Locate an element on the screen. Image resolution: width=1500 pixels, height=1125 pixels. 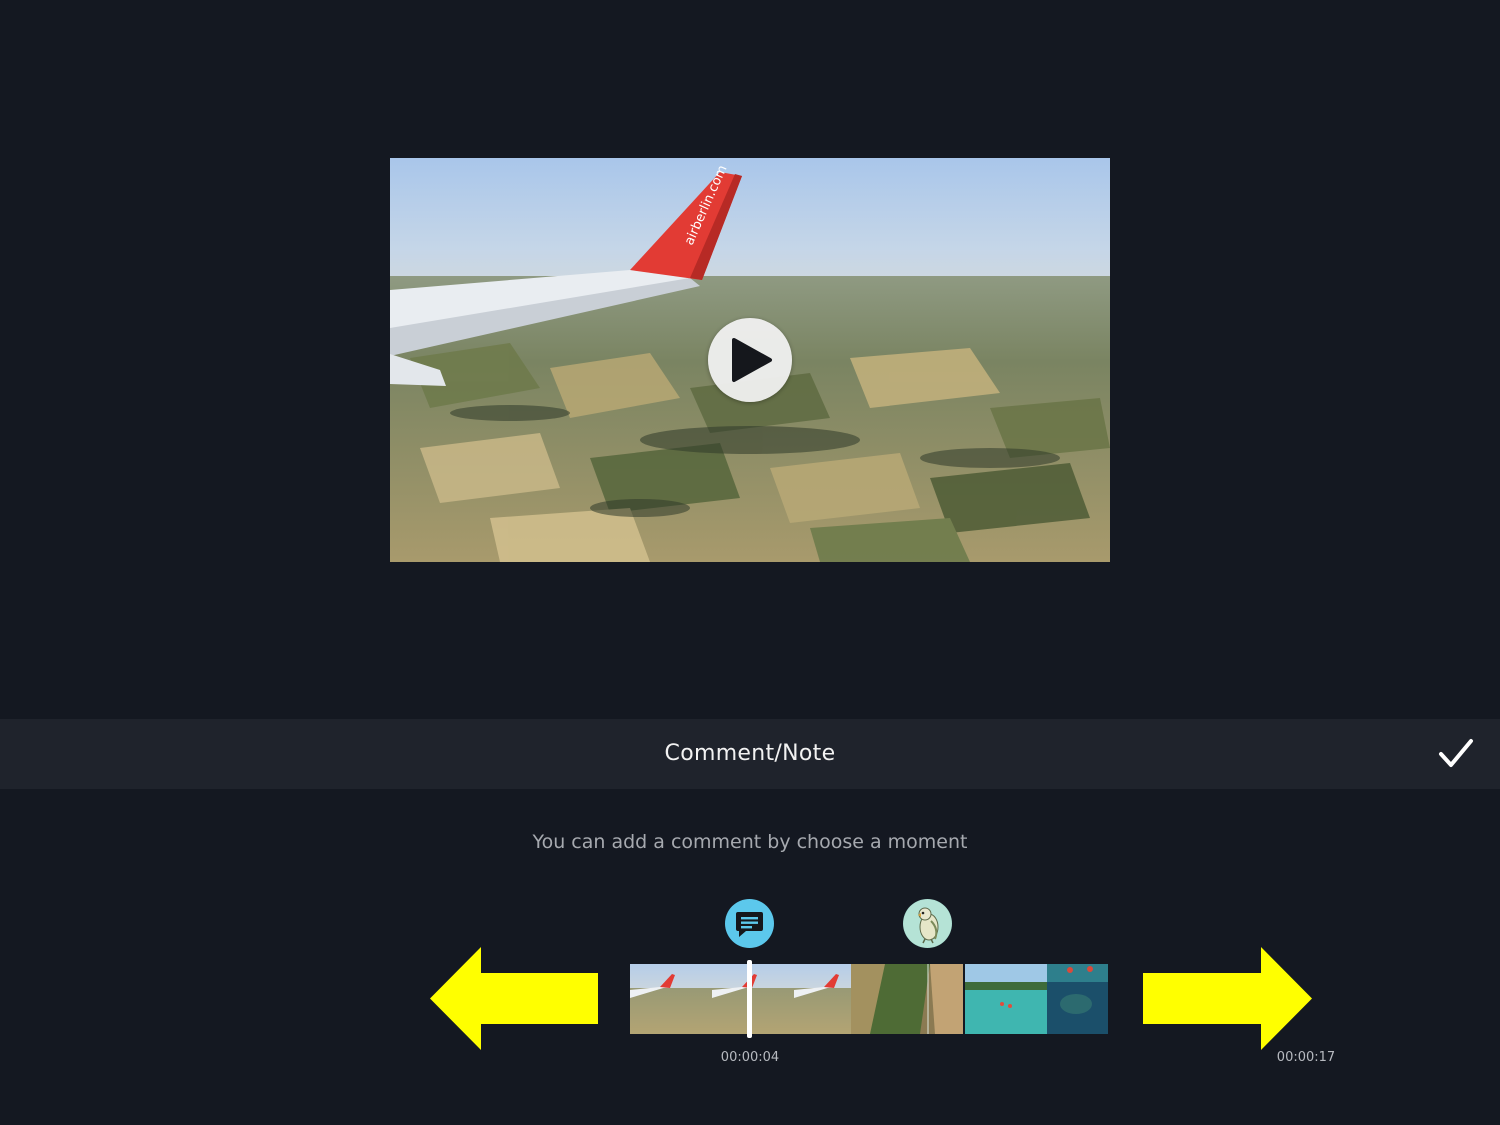
sticker-marker is located at coordinates (927, 923).